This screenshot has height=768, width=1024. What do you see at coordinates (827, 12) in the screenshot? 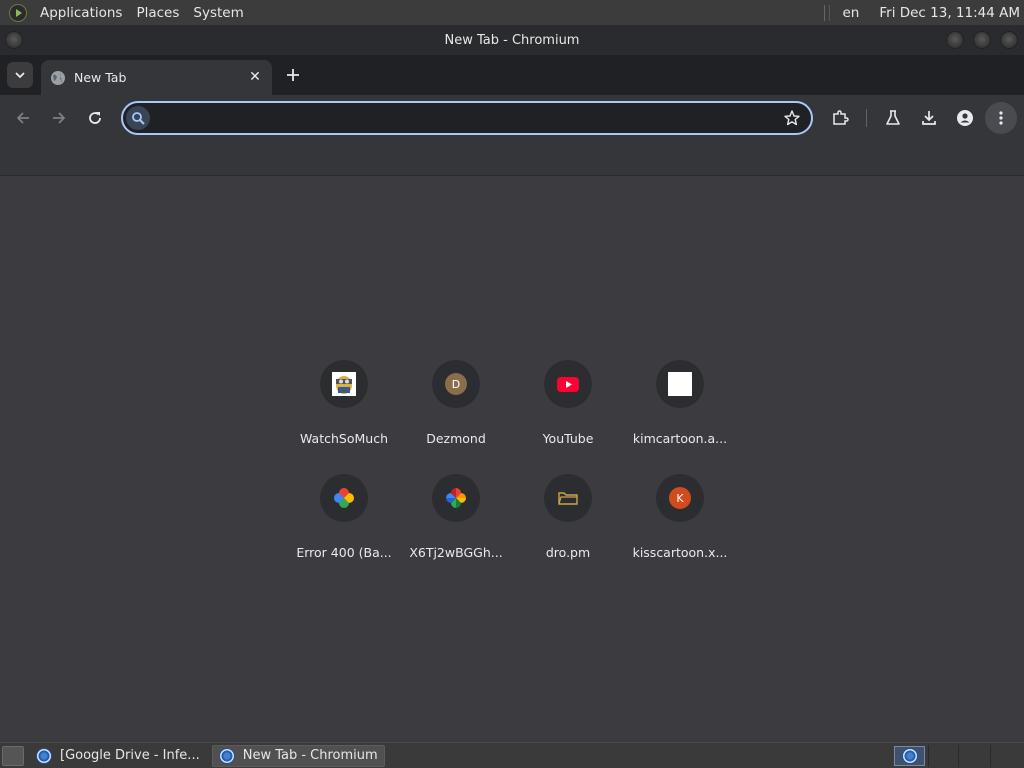
I see `panel-separator` at bounding box center [827, 12].